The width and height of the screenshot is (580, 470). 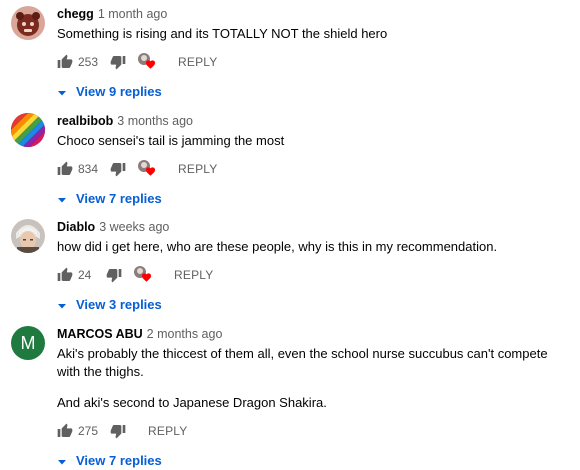 I want to click on comment-time: 1 month ago, so click(x=133, y=14).